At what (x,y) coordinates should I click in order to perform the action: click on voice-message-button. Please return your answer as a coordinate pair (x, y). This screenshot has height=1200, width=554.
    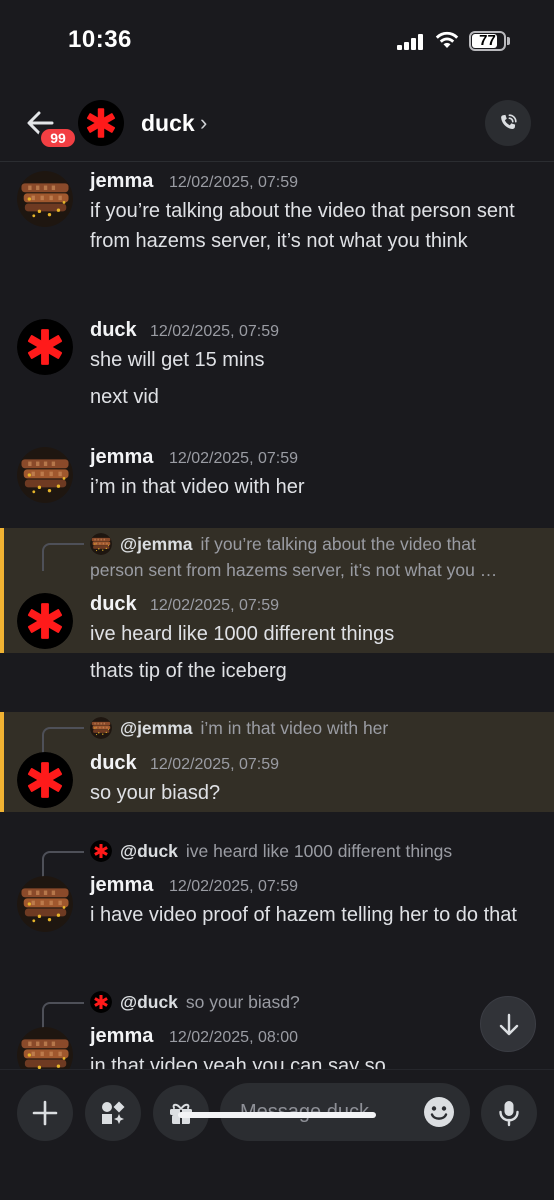
    Looking at the image, I should click on (509, 1113).